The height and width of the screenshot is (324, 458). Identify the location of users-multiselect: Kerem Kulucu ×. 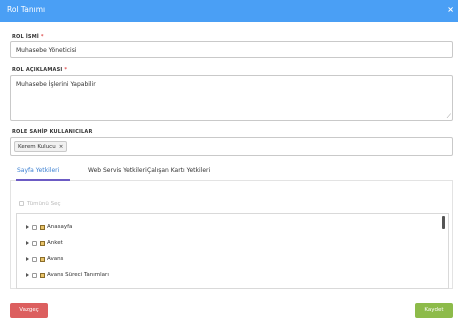
(231, 146).